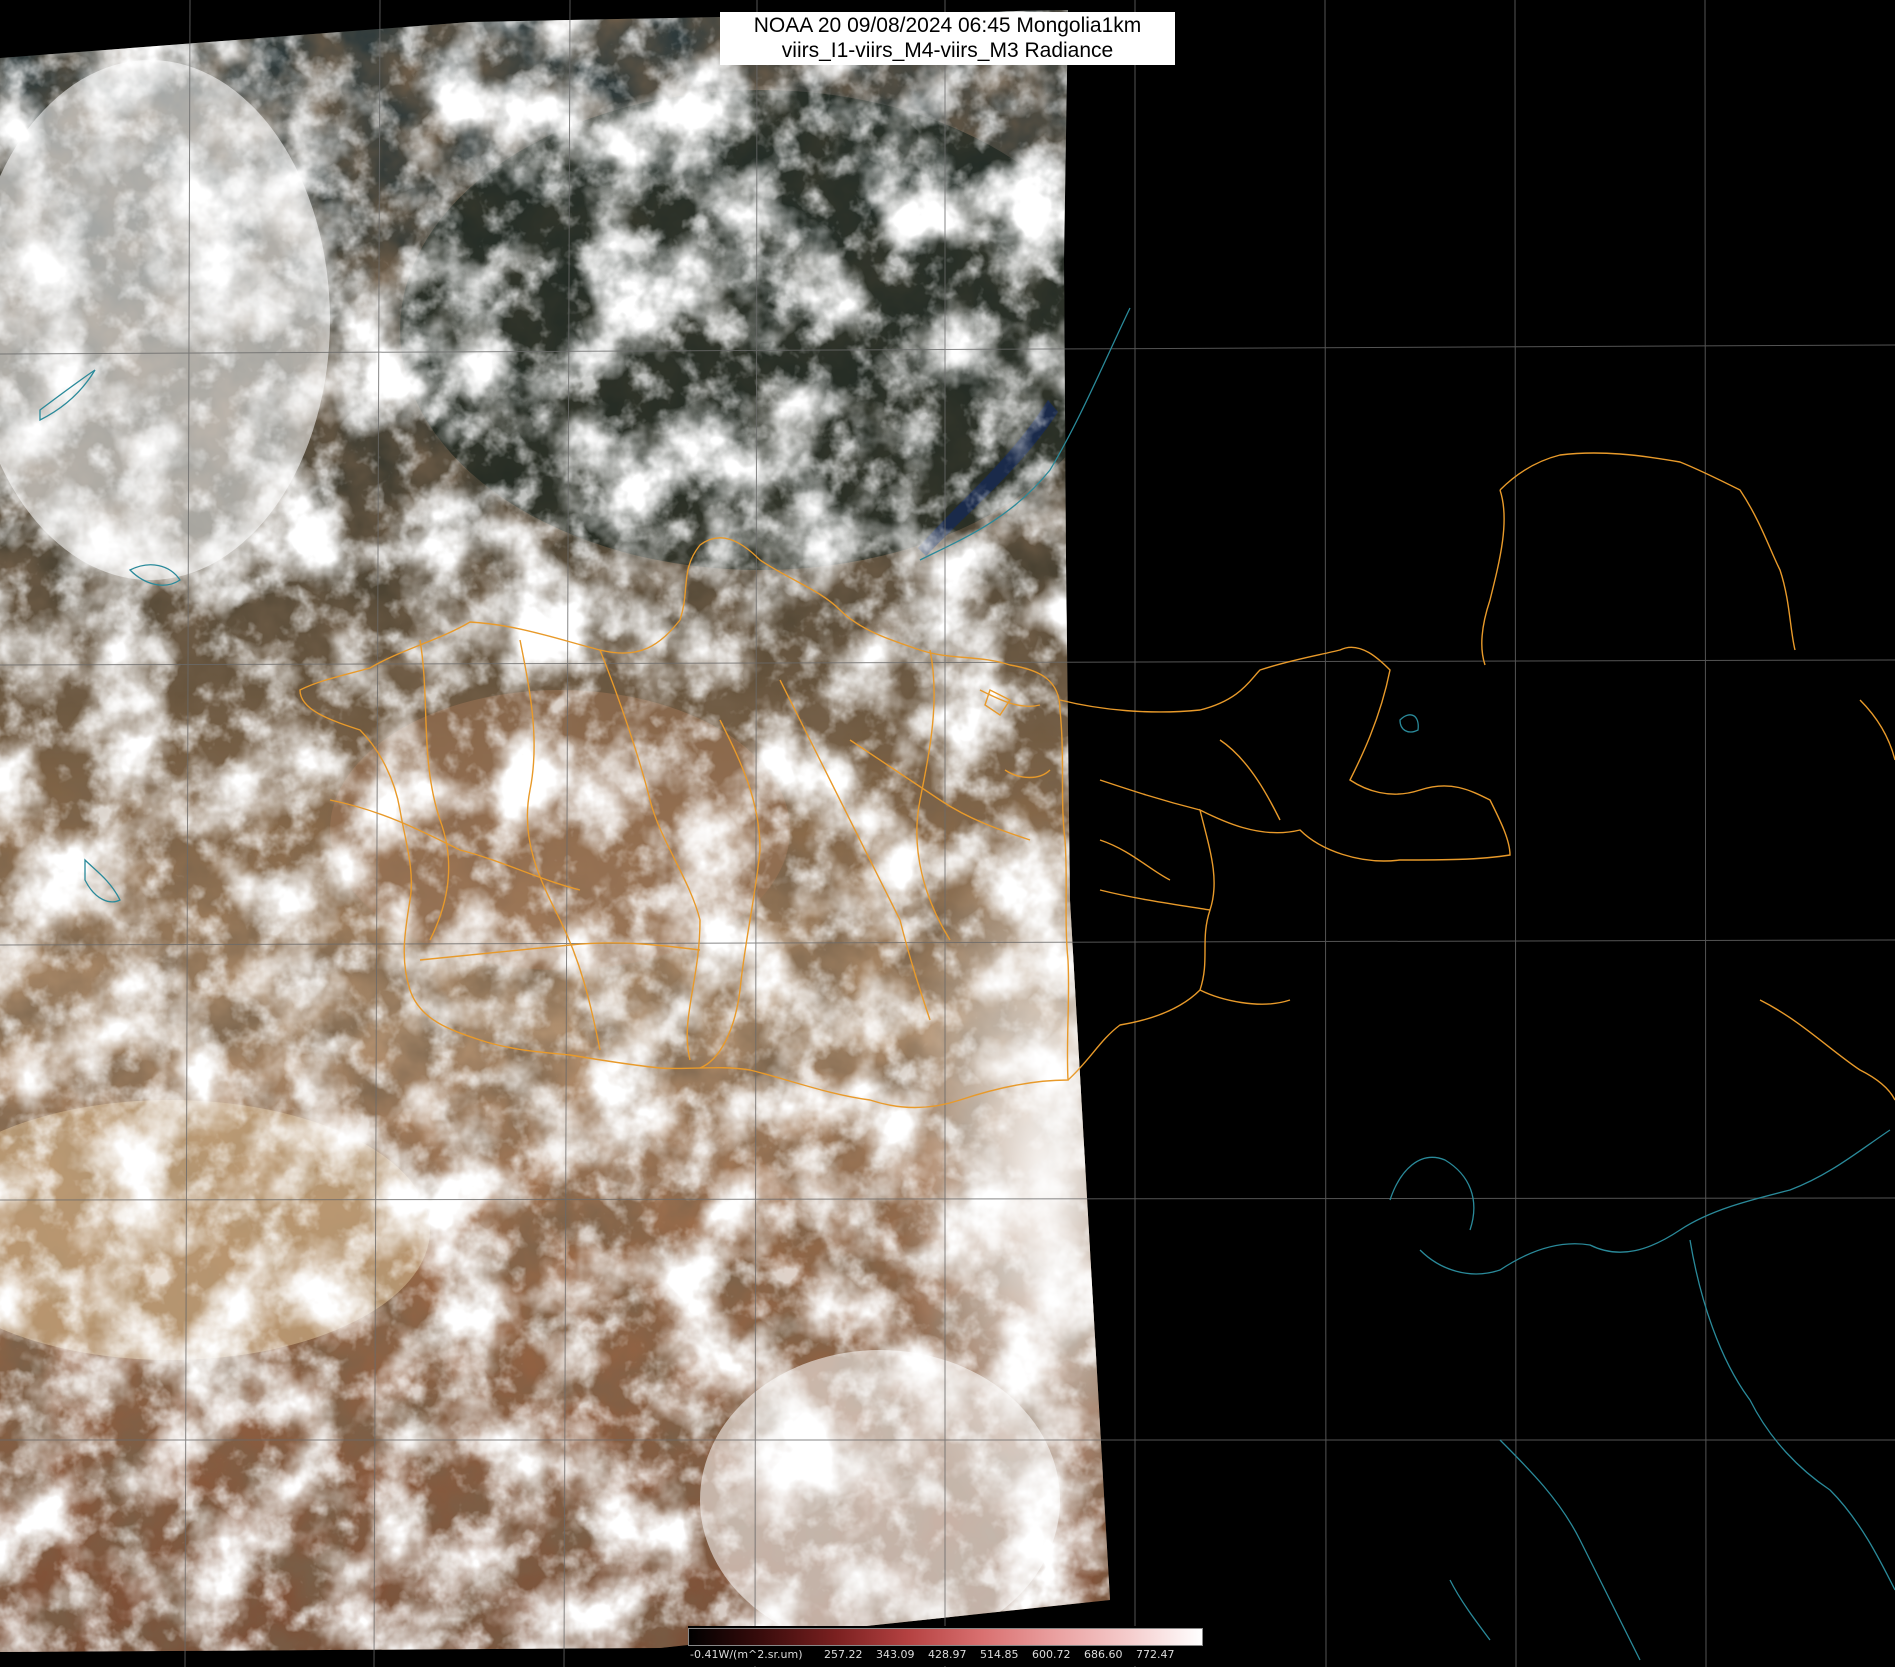 The width and height of the screenshot is (1895, 1667). I want to click on colorbar-label: 772.47, so click(1155, 1654).